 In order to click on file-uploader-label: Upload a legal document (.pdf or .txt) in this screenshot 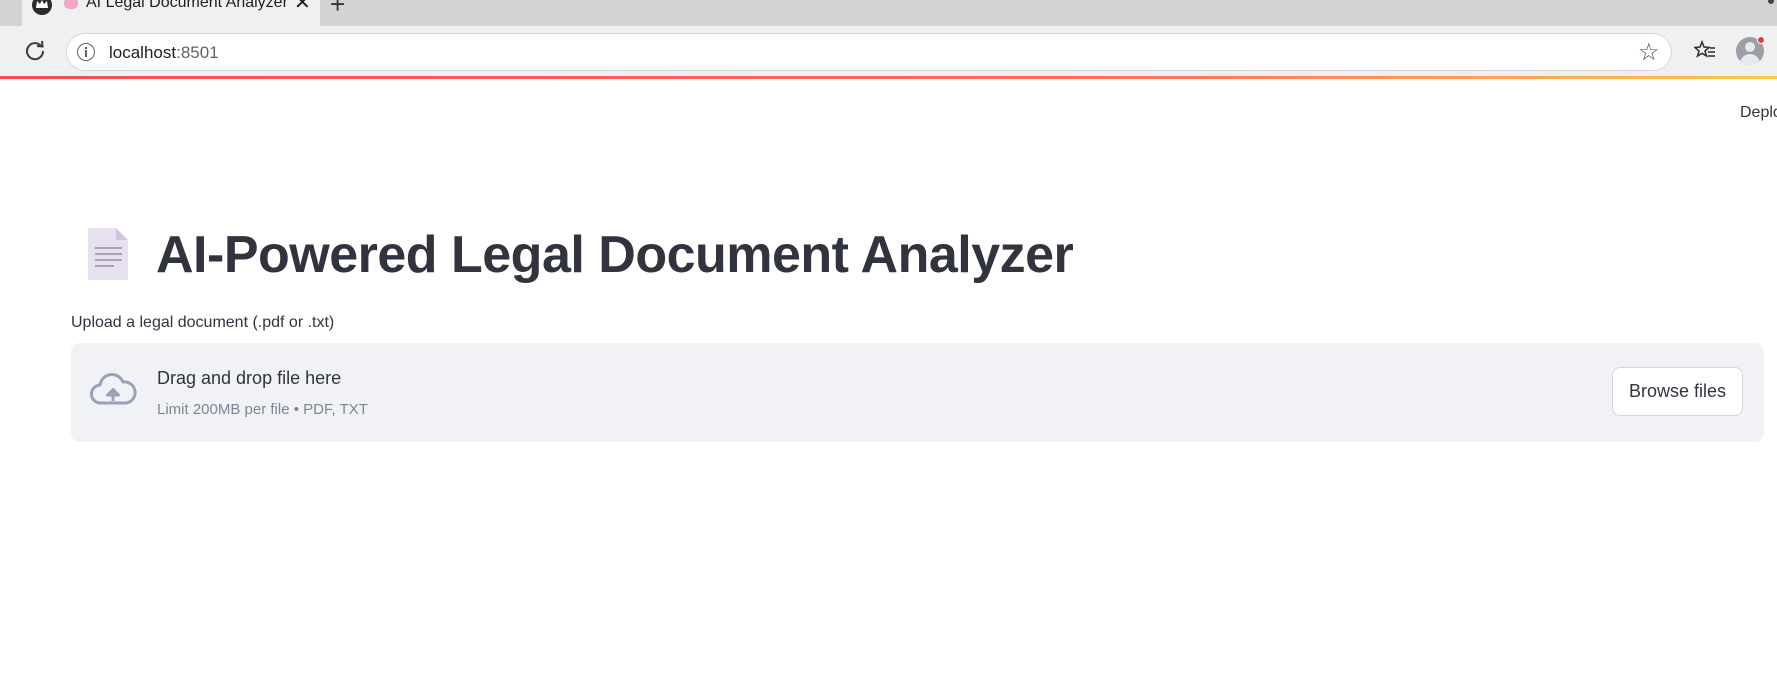, I will do `click(203, 322)`.